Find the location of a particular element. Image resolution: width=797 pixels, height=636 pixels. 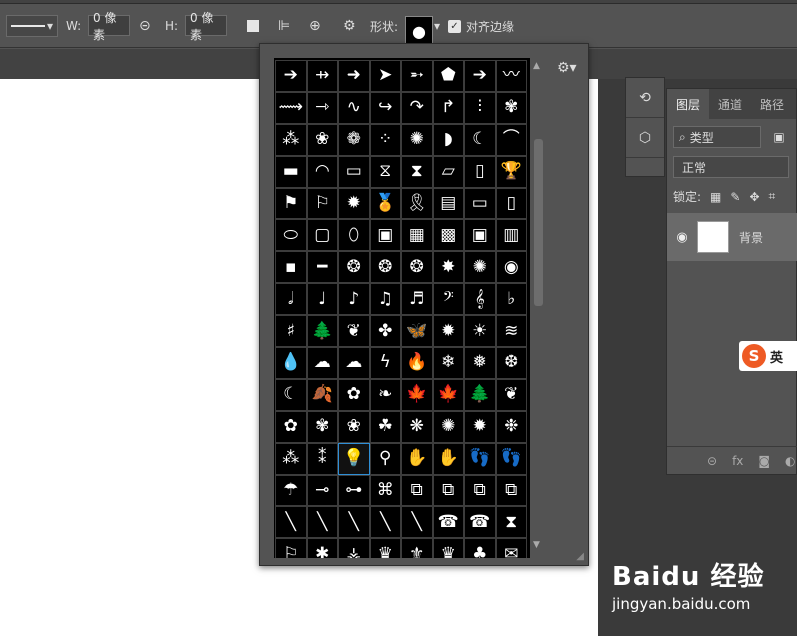

shape-cell: ➵ is located at coordinates (417, 76).